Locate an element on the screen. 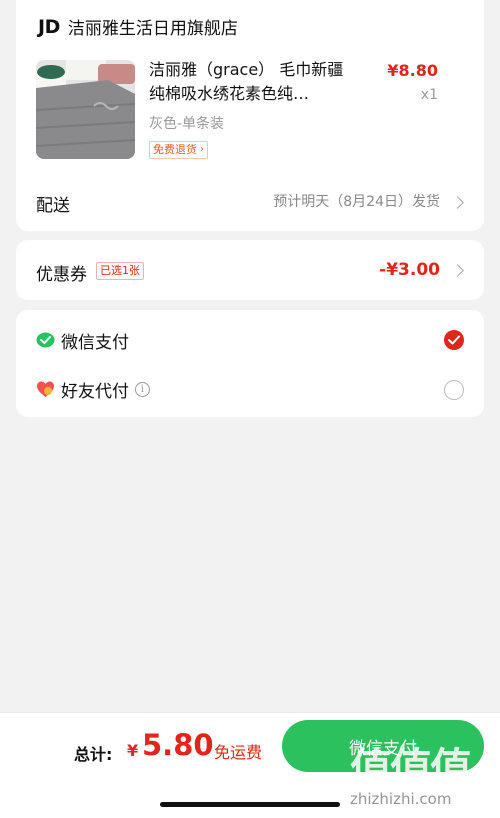 The width and height of the screenshot is (500, 818). total-amount: 5.80 is located at coordinates (178, 745).